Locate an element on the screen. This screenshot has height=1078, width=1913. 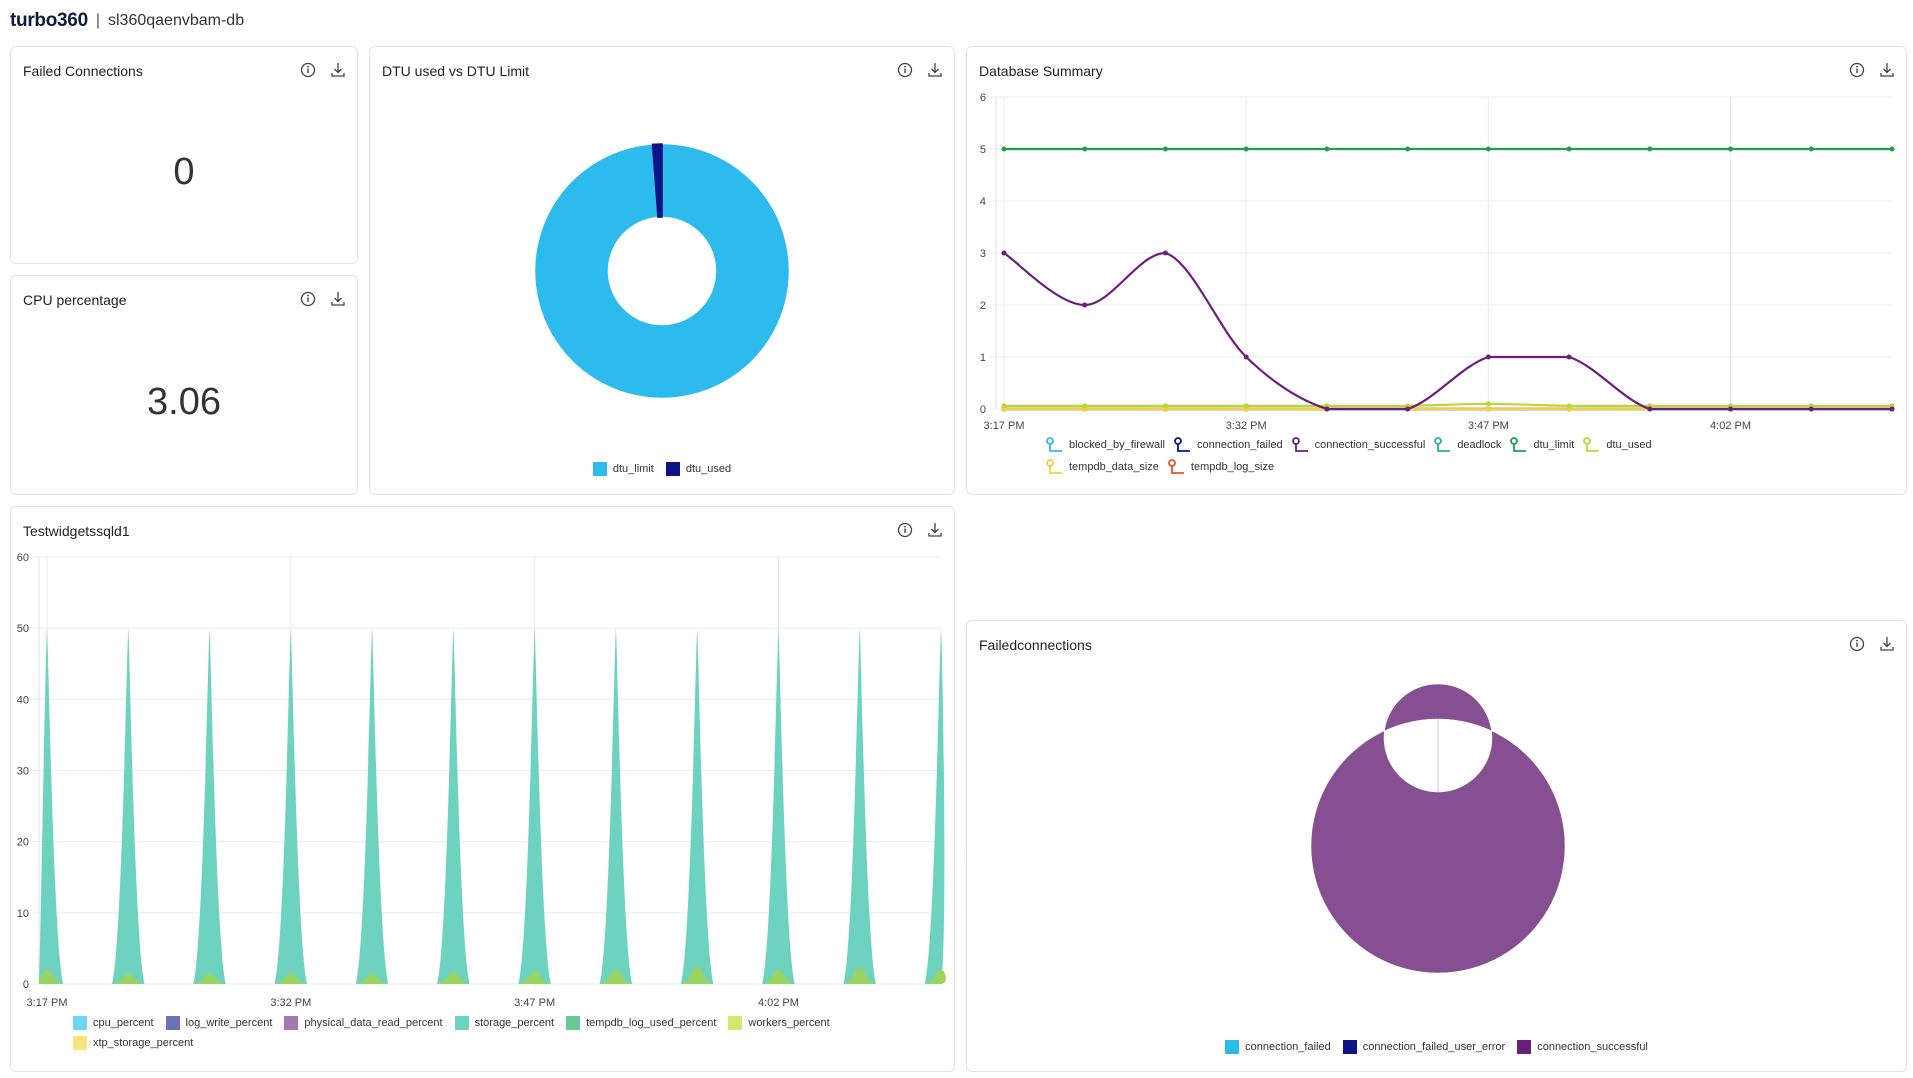
x-tick-label: 4:02 PM is located at coordinates (1730, 426).